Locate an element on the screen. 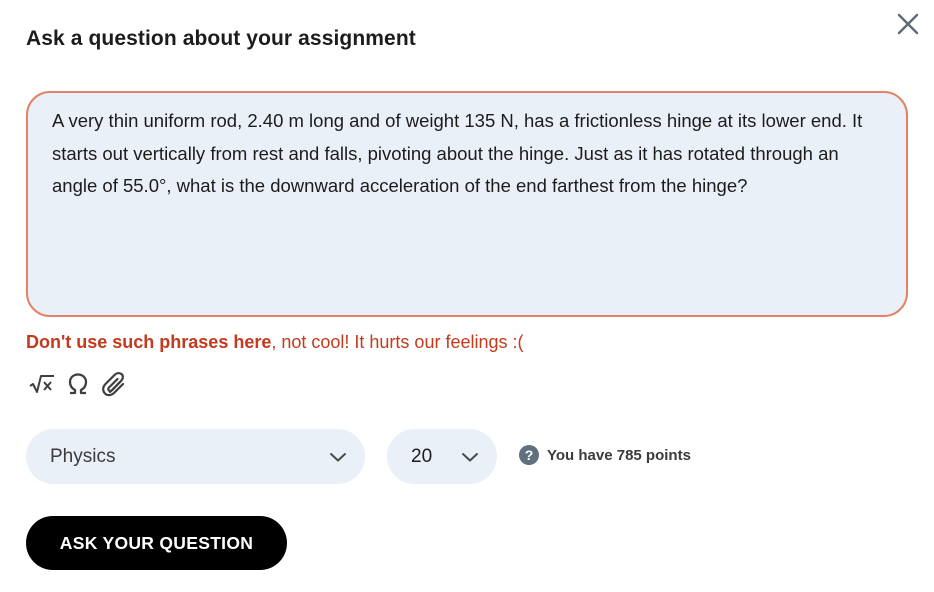 The height and width of the screenshot is (592, 934). subject-selected-value: Physics is located at coordinates (83, 456).